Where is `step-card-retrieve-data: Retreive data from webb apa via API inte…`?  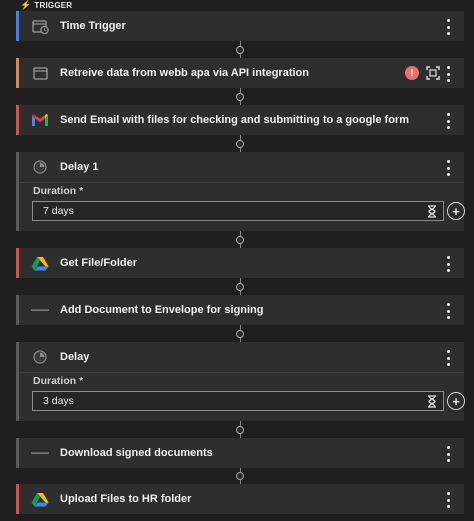 step-card-retrieve-data: Retreive data from webb apa via API inte… is located at coordinates (240, 73).